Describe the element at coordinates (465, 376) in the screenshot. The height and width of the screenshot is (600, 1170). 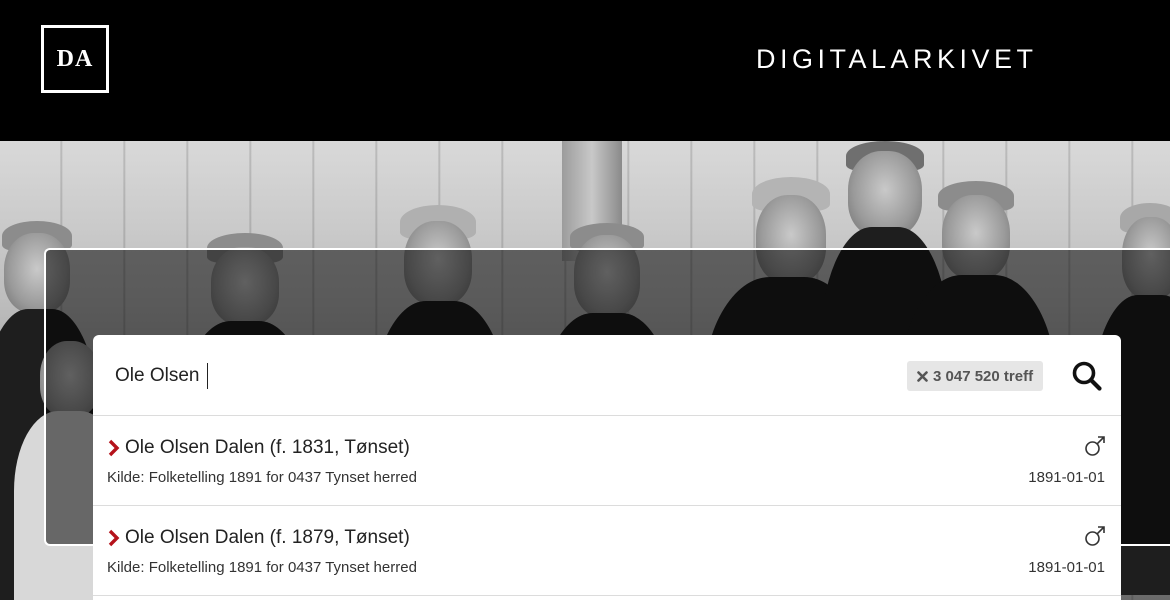
I see `search-input` at that location.